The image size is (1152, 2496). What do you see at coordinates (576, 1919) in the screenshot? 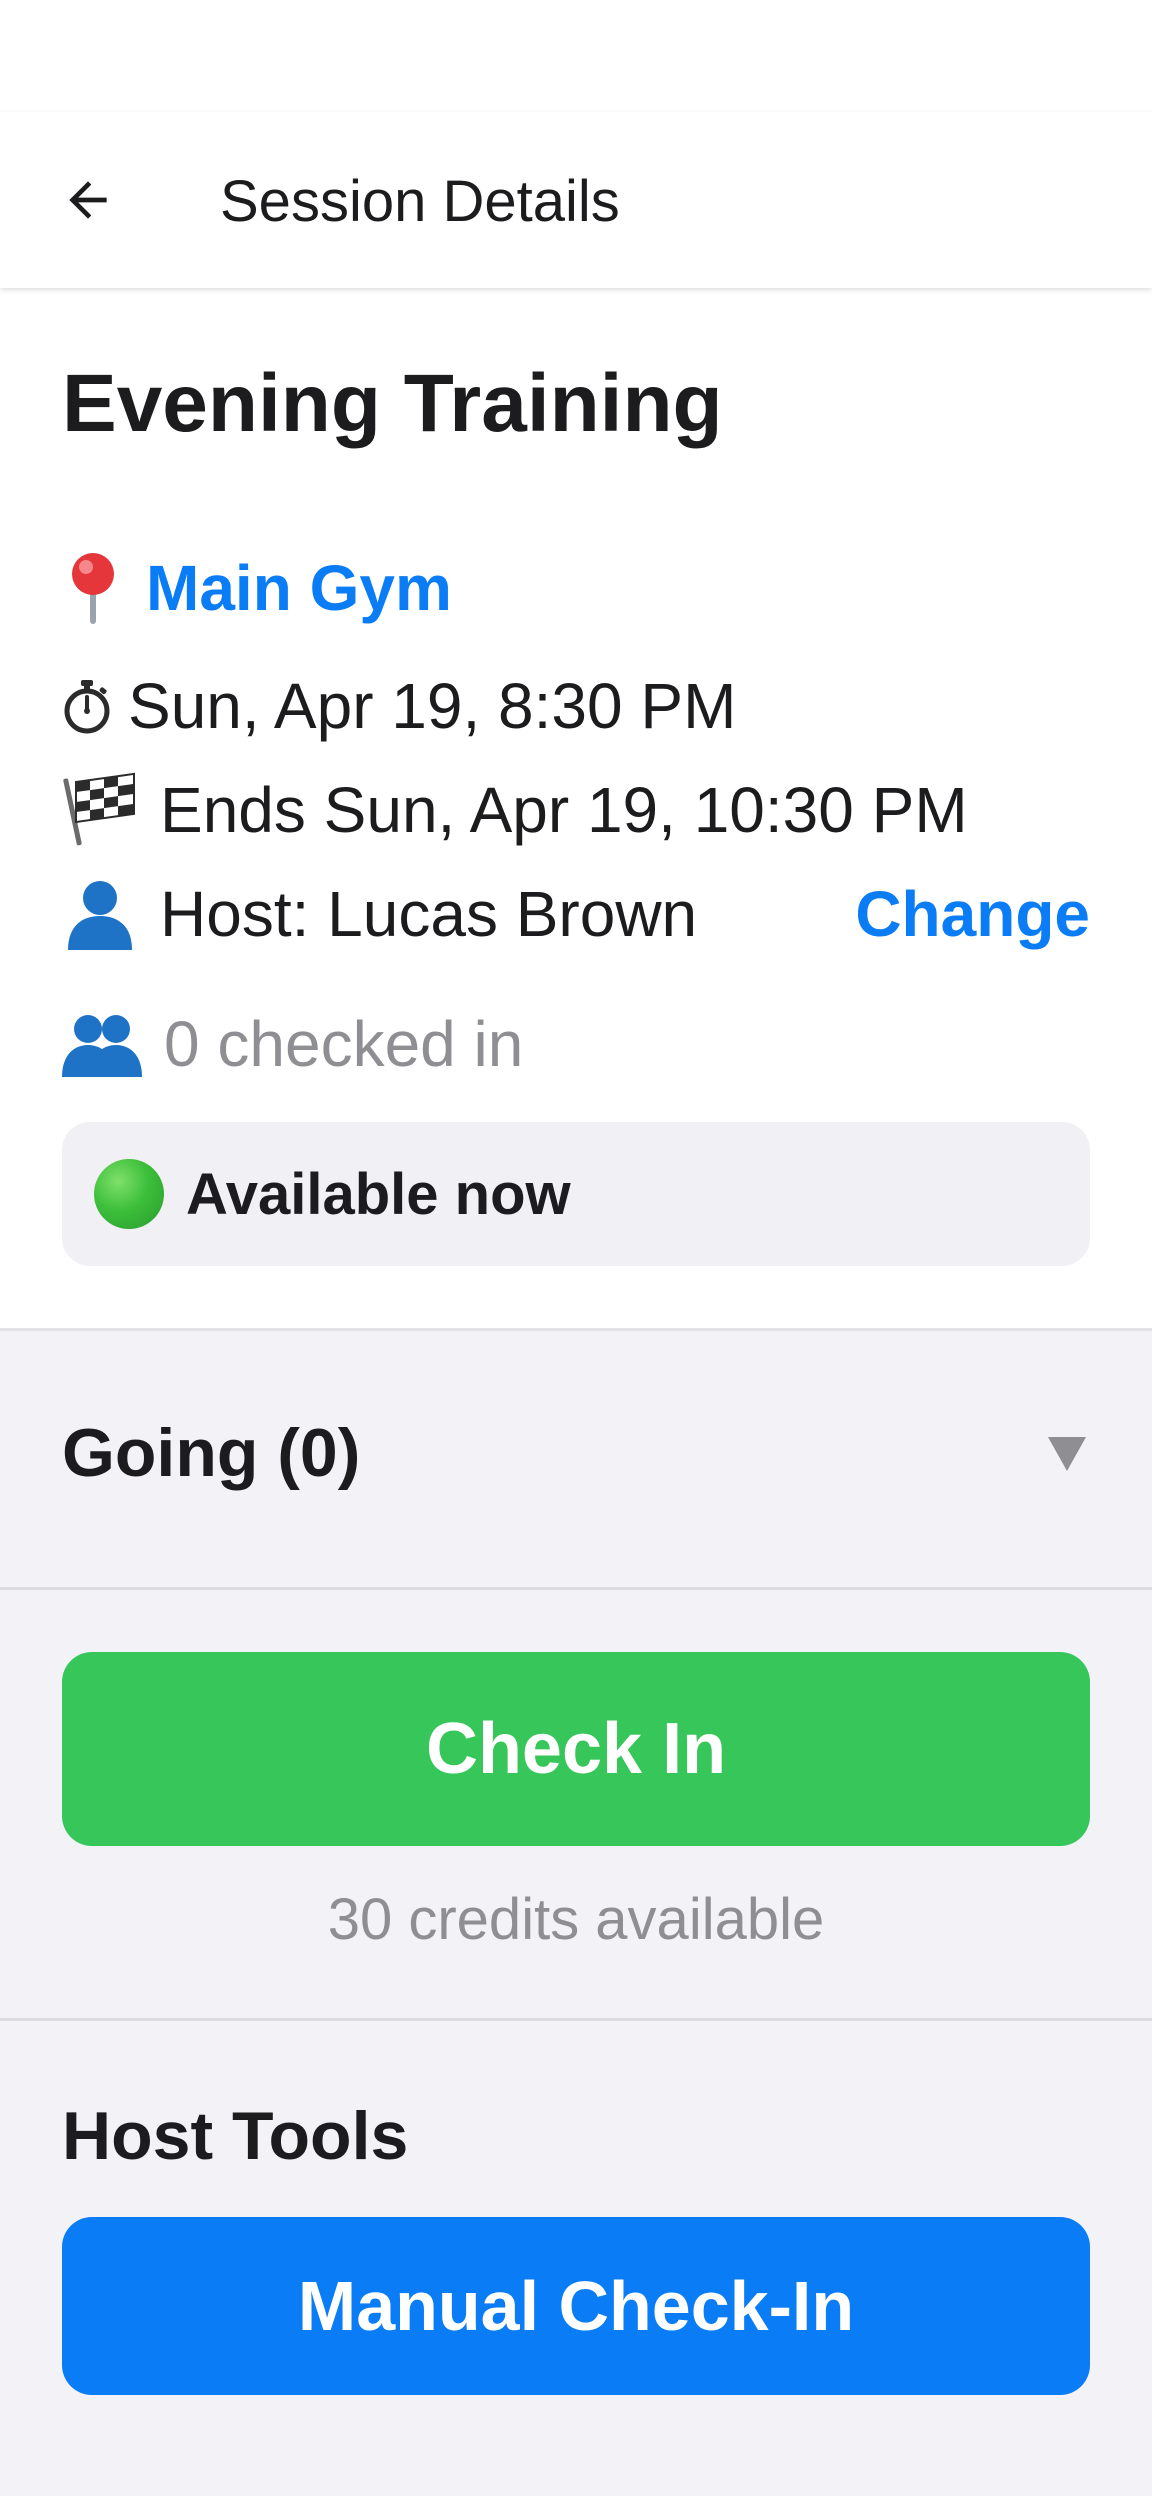
I see `credits-available-text: 30 credits available` at bounding box center [576, 1919].